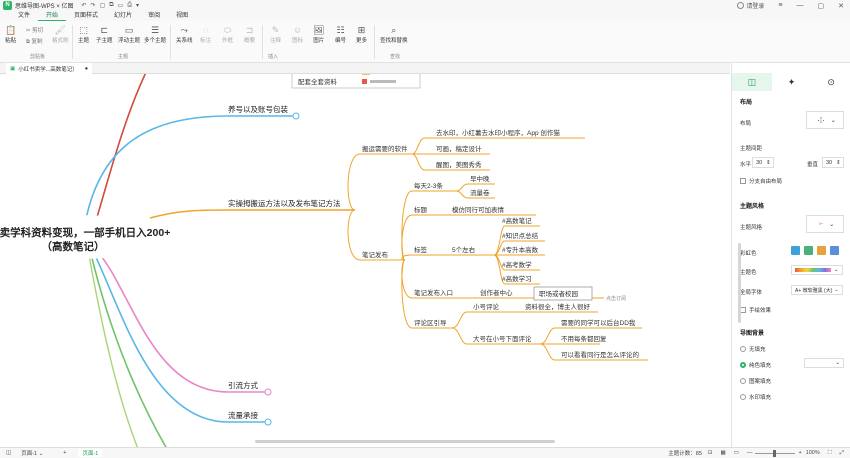 This screenshot has height=458, width=850. What do you see at coordinates (459, 164) in the screenshot?
I see `node-tool3: 醒图，美图秀秀` at bounding box center [459, 164].